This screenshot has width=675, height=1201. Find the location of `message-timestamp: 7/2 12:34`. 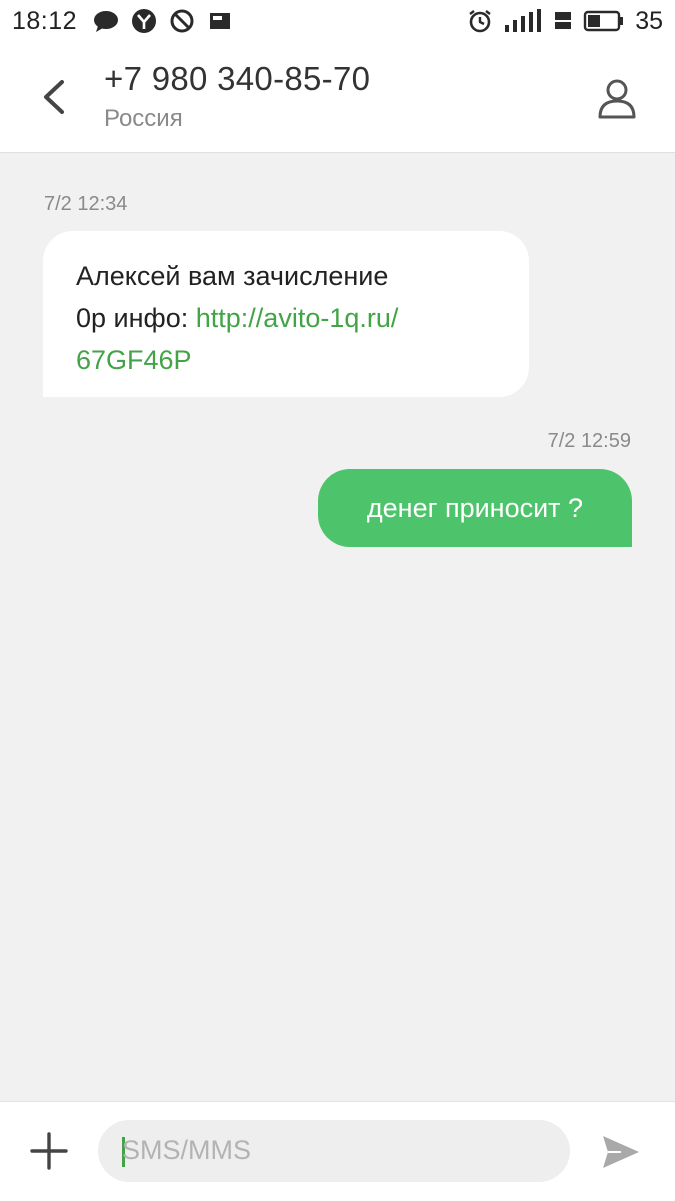

message-timestamp: 7/2 12:34 is located at coordinates (86, 204).